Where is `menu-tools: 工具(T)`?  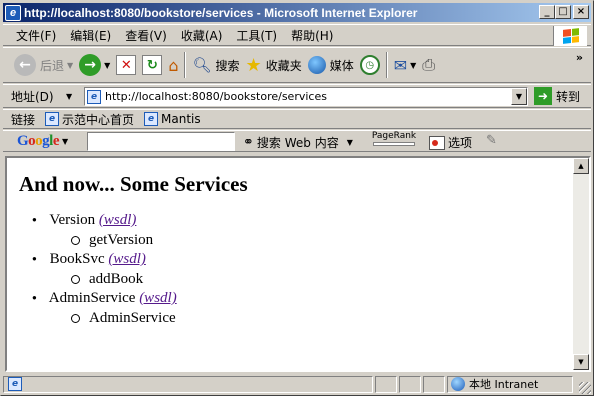 menu-tools: 工具(T) is located at coordinates (256, 35).